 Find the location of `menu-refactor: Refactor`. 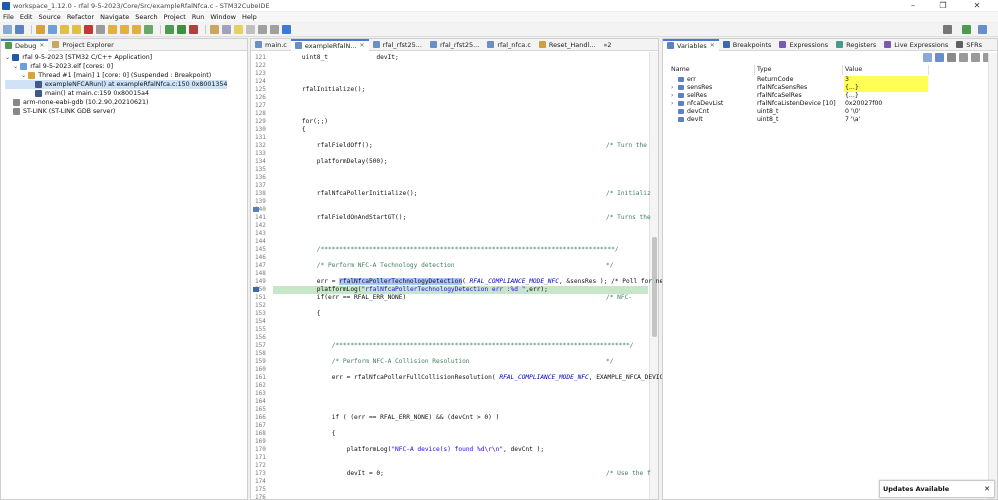

menu-refactor: Refactor is located at coordinates (80, 17).